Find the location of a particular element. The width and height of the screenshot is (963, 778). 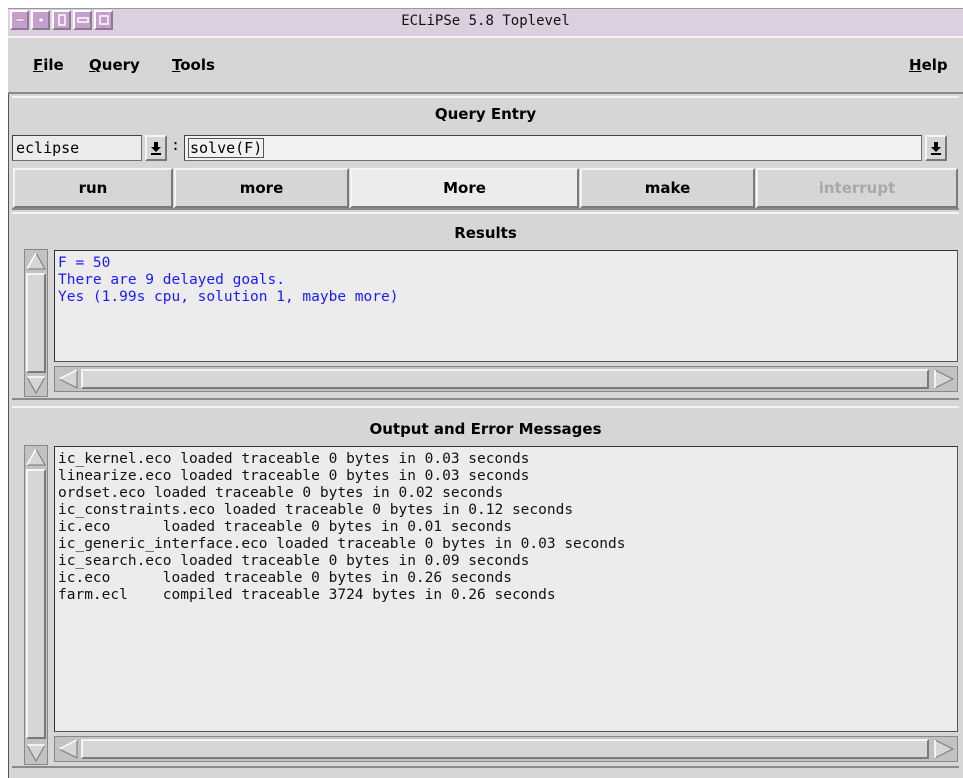

query-history-dropdown-button is located at coordinates (936, 148).